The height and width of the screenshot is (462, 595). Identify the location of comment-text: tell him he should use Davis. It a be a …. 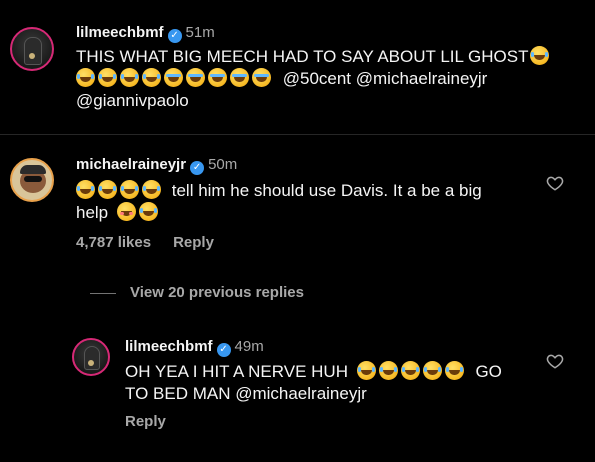
(326, 190).